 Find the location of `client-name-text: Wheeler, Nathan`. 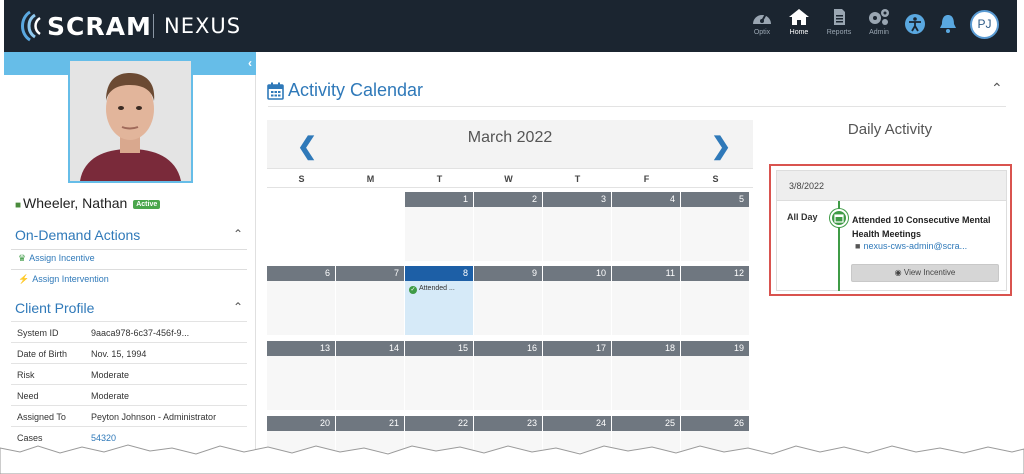

client-name-text: Wheeler, Nathan is located at coordinates (75, 203).